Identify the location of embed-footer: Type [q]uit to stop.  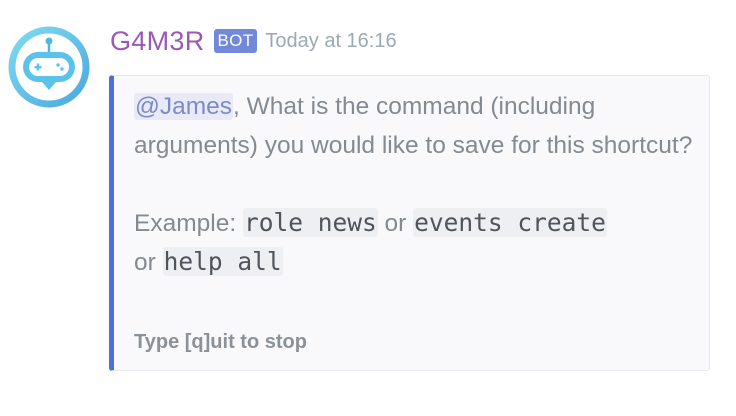
(220, 342).